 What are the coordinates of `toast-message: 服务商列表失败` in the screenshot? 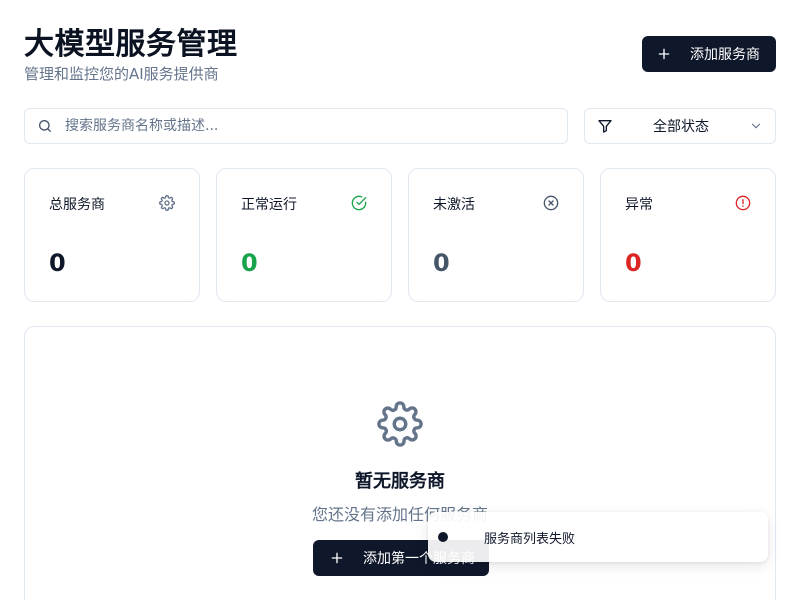 It's located at (530, 539).